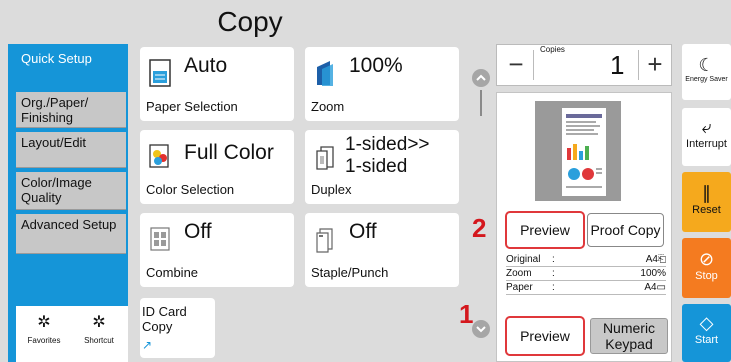  What do you see at coordinates (479, 228) in the screenshot?
I see `callout-number-2: 2` at bounding box center [479, 228].